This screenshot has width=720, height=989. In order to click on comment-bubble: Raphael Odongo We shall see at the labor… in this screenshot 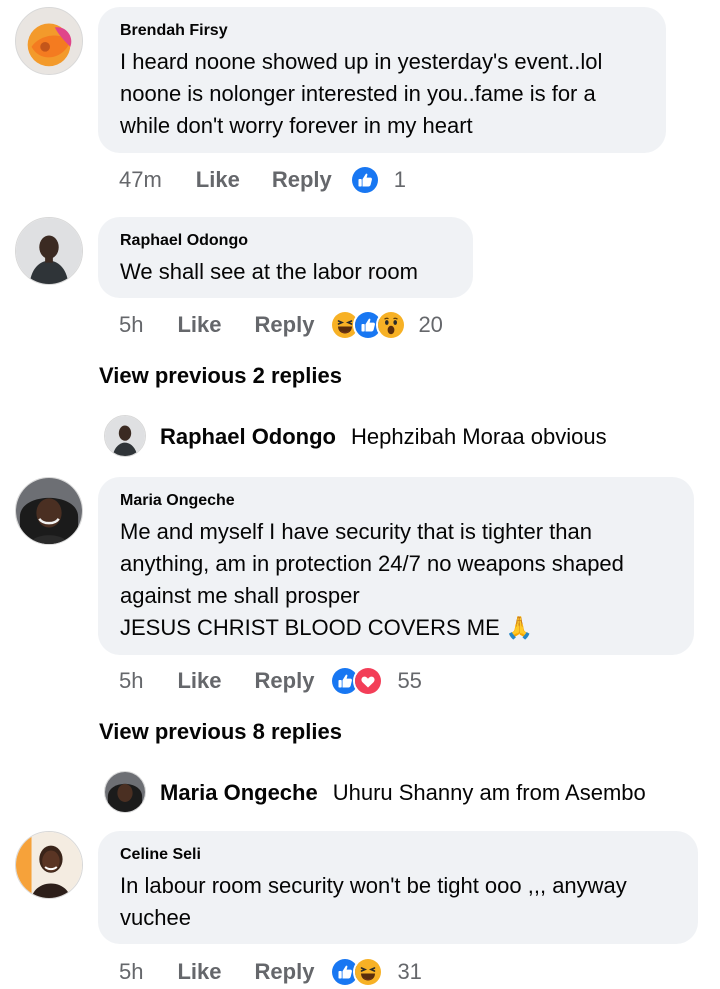, I will do `click(285, 257)`.